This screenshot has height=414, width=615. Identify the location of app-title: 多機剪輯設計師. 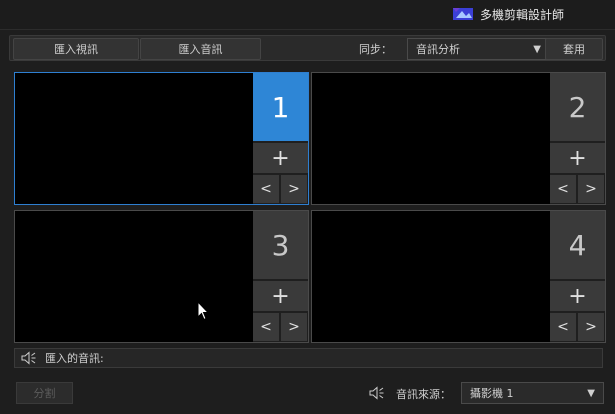
(508, 14).